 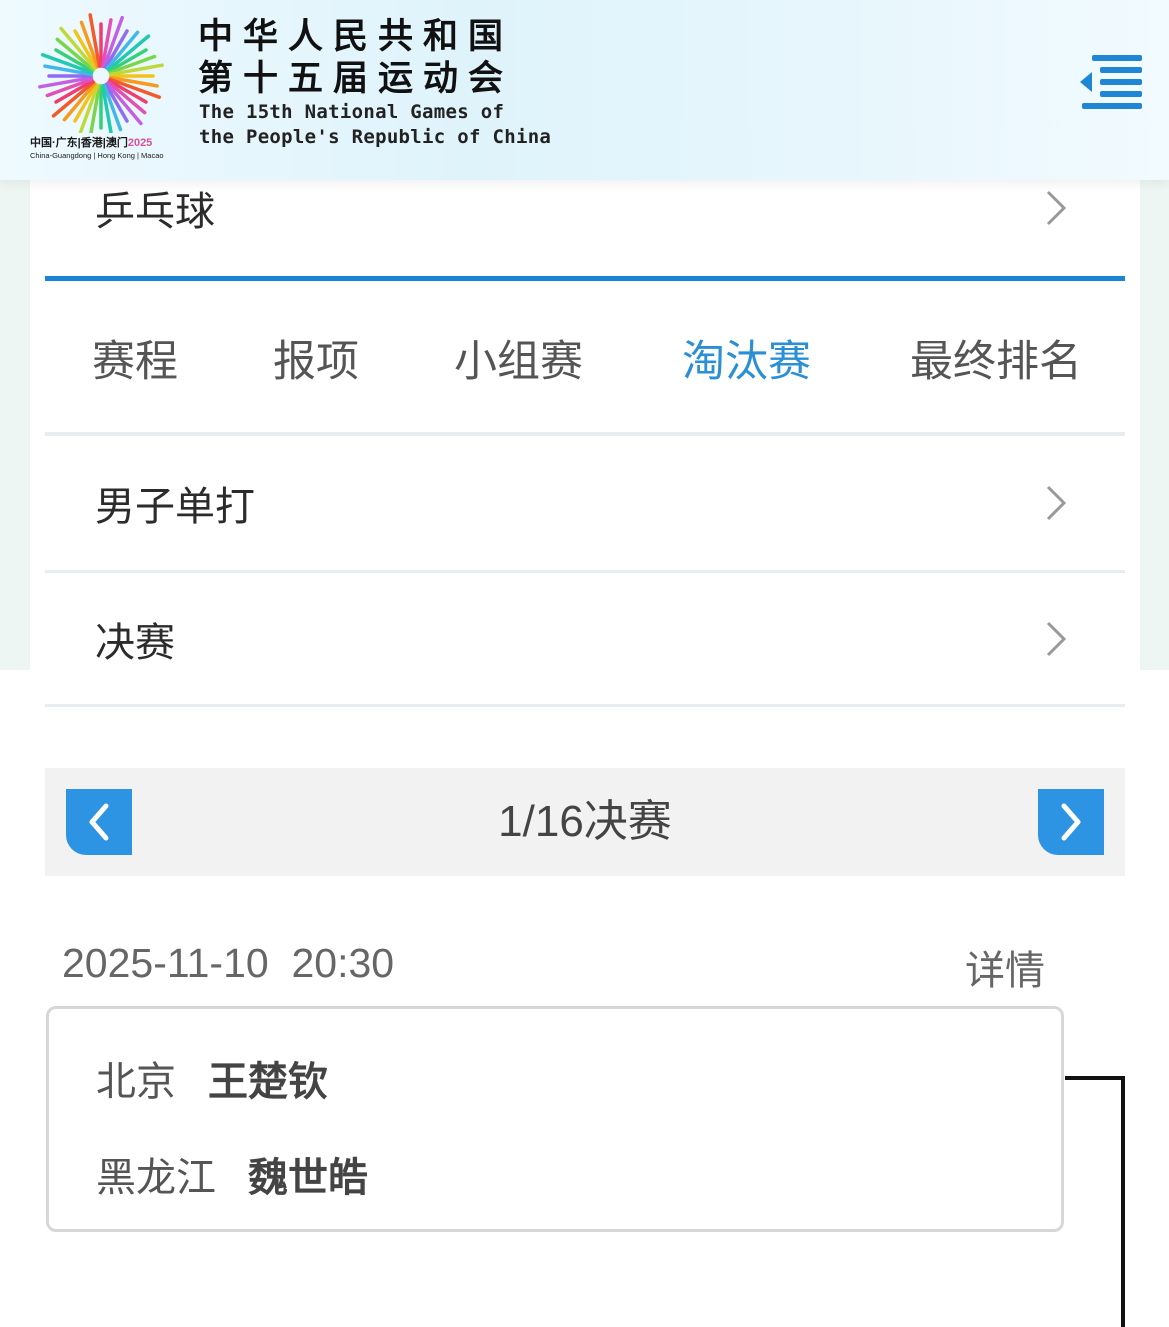 I want to click on bracket-connector, so click(x=1095, y=1201).